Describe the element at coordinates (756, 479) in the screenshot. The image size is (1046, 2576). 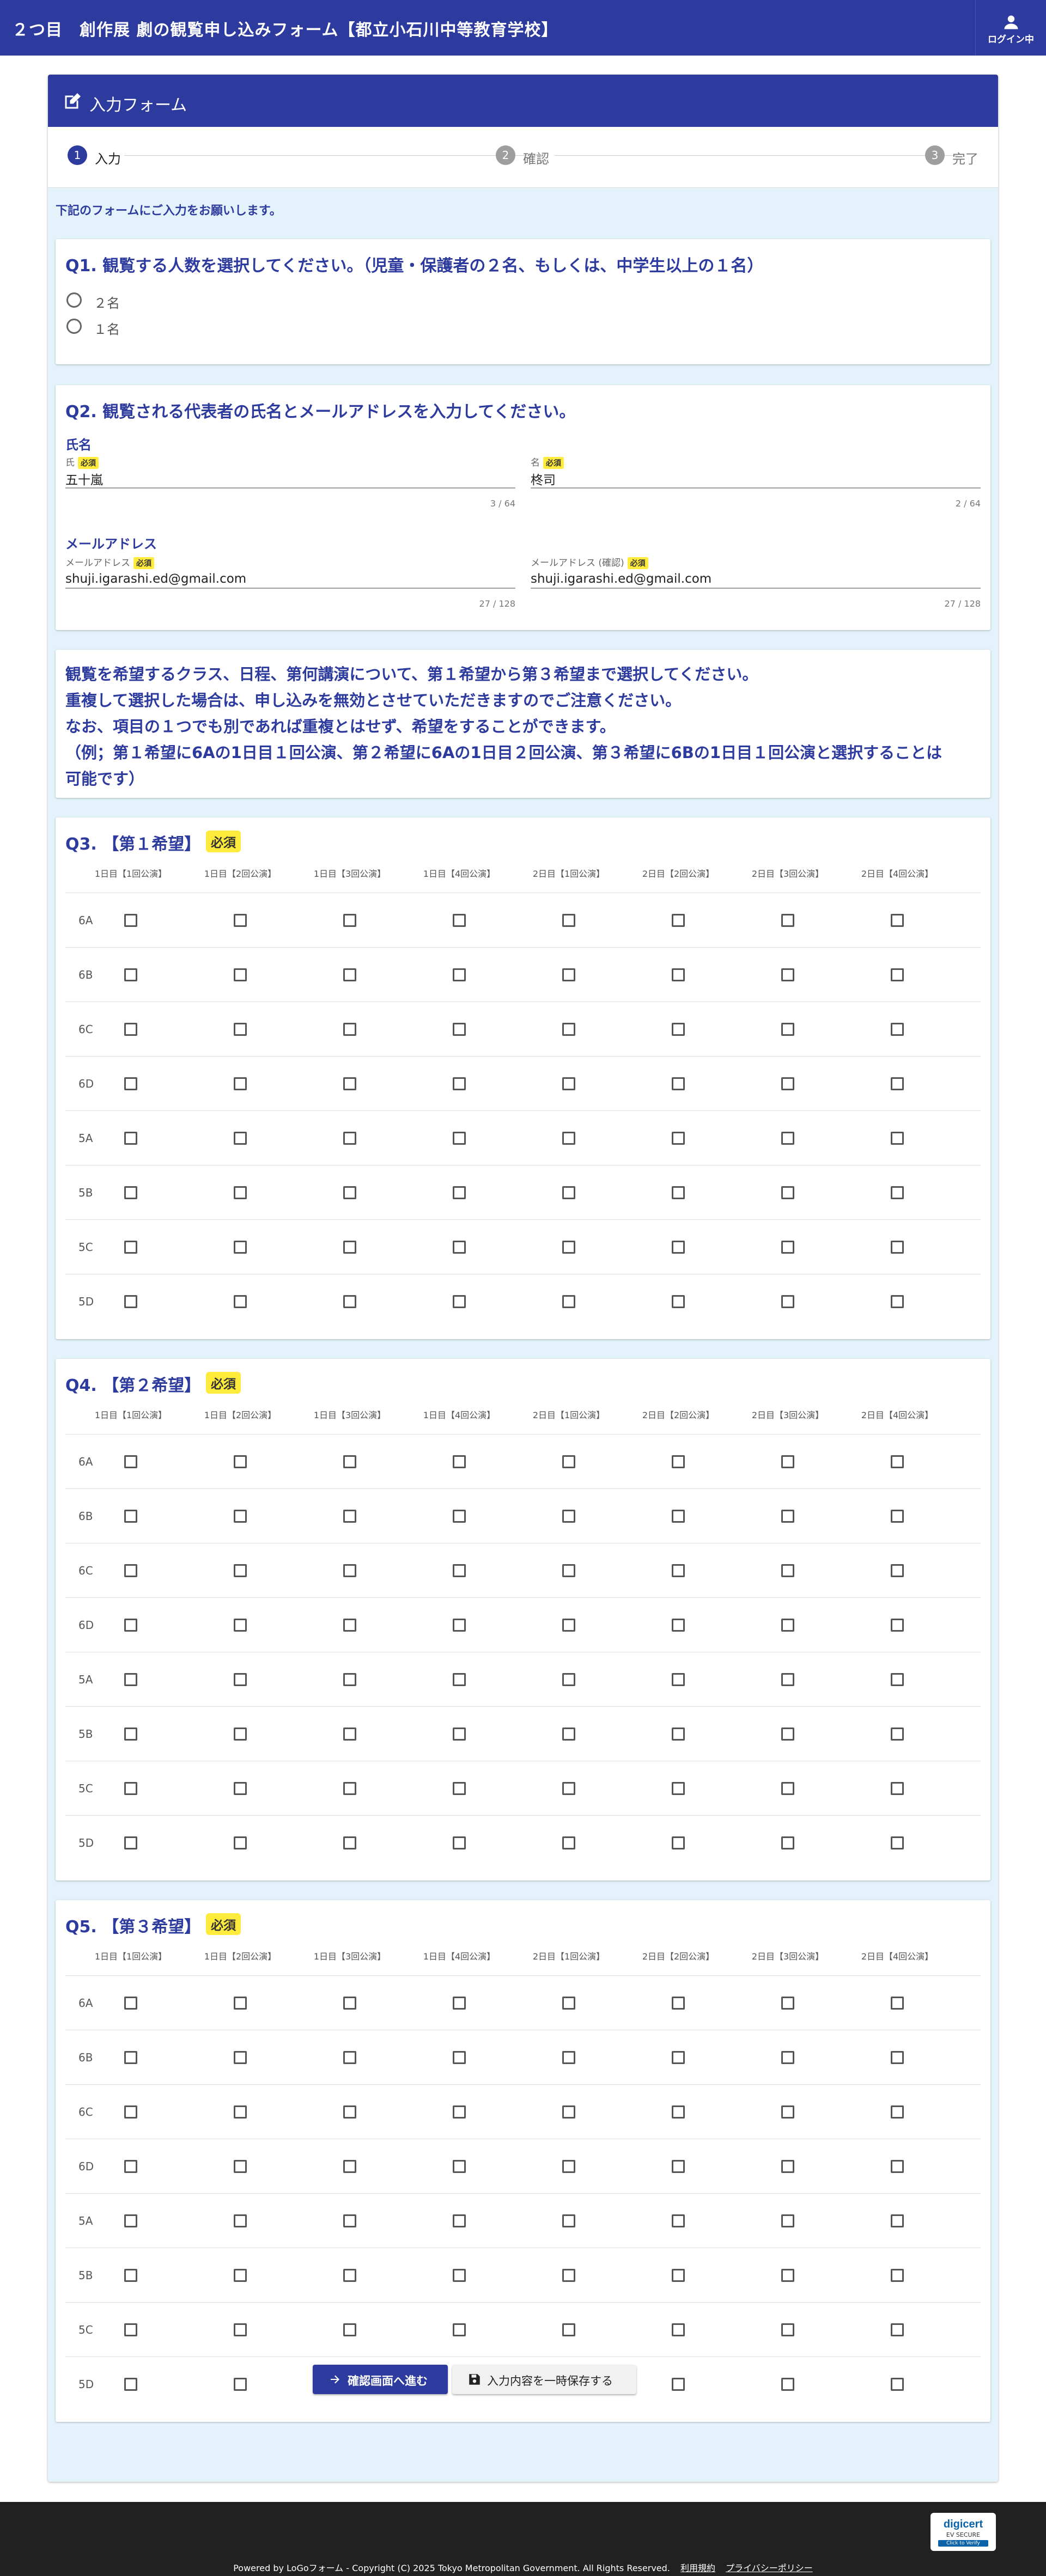
I see `first-name-input` at that location.